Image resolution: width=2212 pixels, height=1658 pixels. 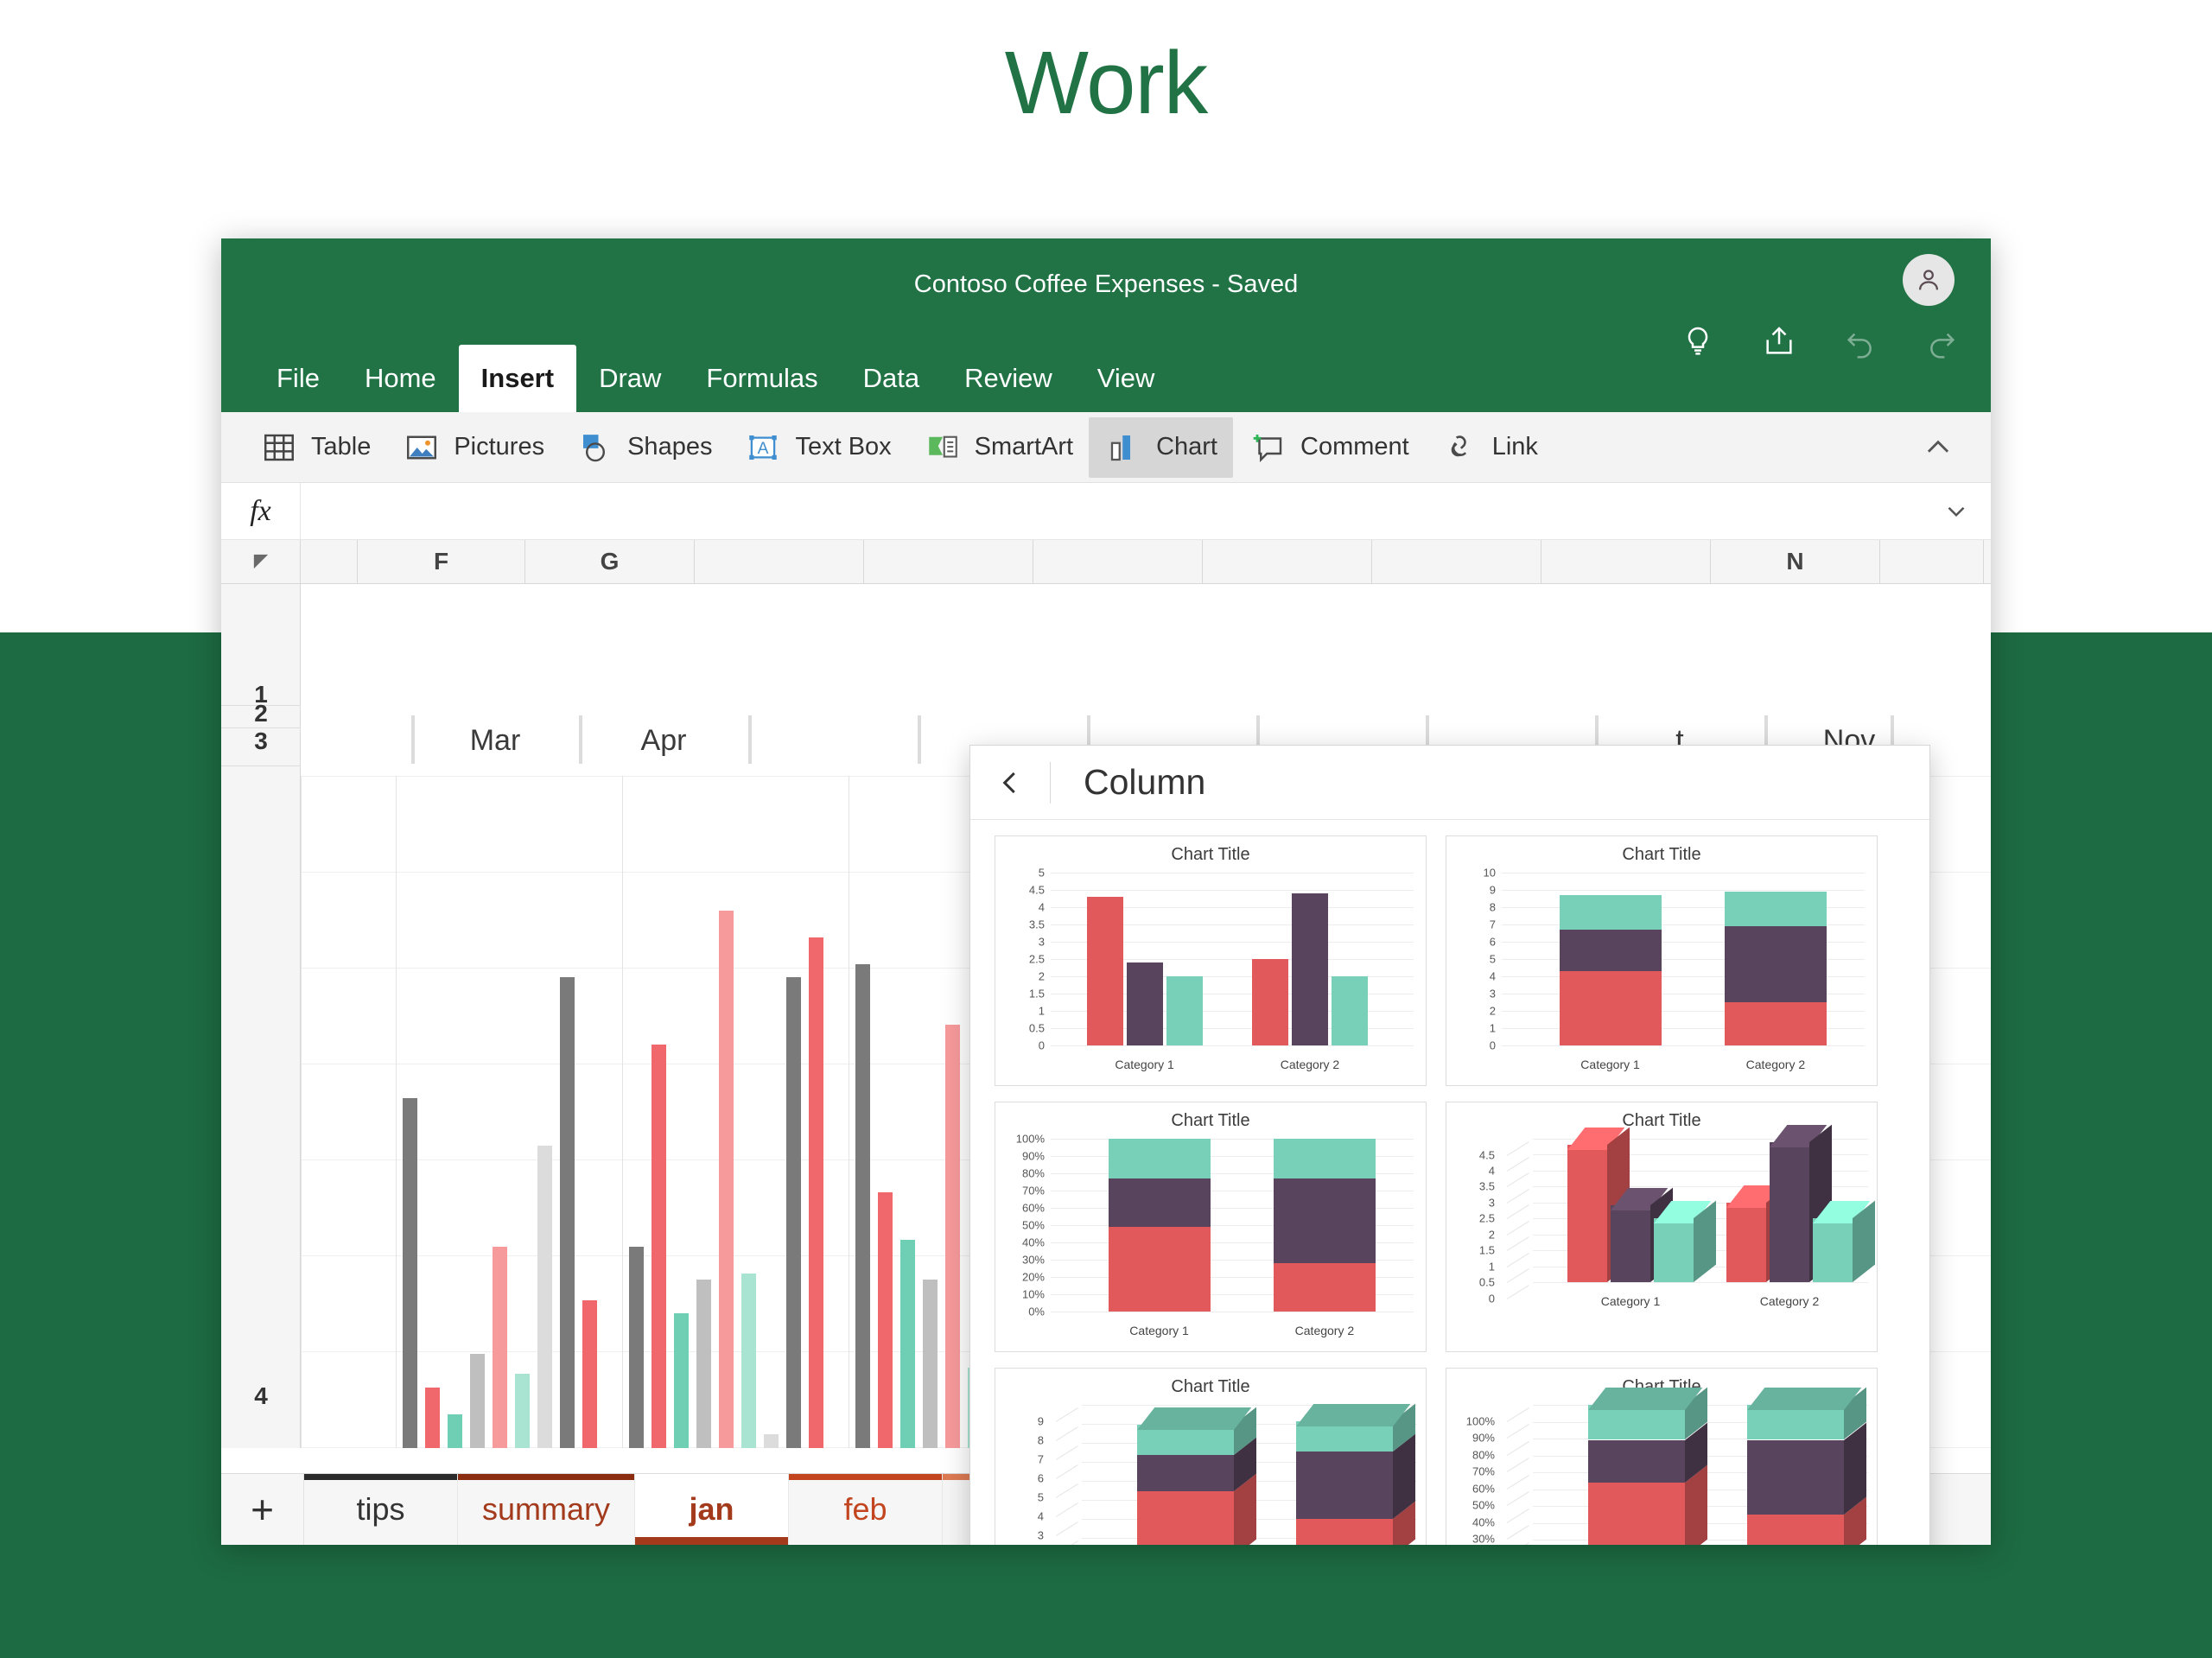 I want to click on ribbon-tab-view: View, so click(x=1126, y=378).